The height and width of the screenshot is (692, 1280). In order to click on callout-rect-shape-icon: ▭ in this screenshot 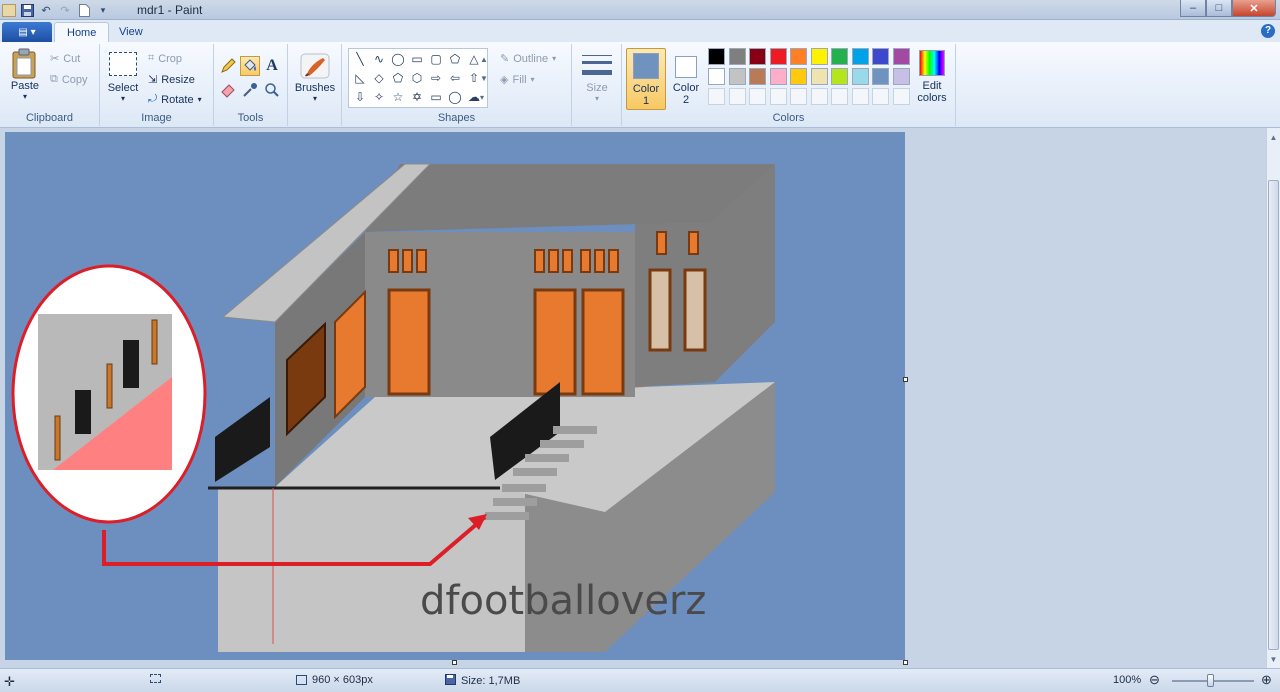, I will do `click(436, 97)`.